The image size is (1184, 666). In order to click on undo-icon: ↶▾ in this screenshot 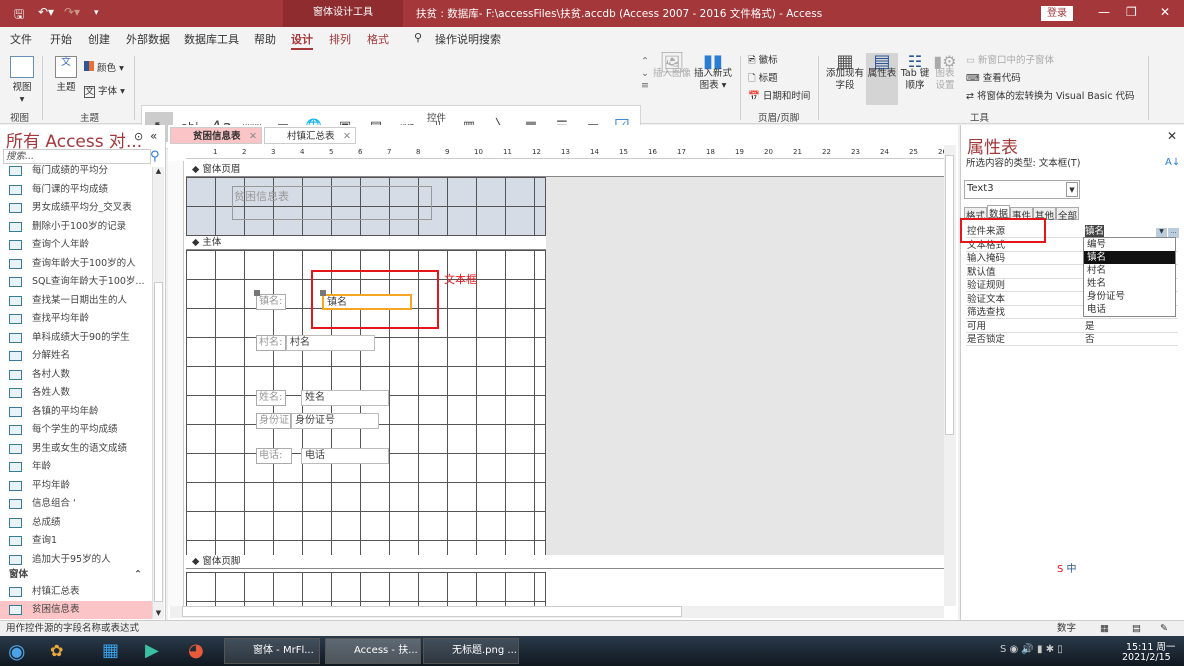, I will do `click(46, 12)`.